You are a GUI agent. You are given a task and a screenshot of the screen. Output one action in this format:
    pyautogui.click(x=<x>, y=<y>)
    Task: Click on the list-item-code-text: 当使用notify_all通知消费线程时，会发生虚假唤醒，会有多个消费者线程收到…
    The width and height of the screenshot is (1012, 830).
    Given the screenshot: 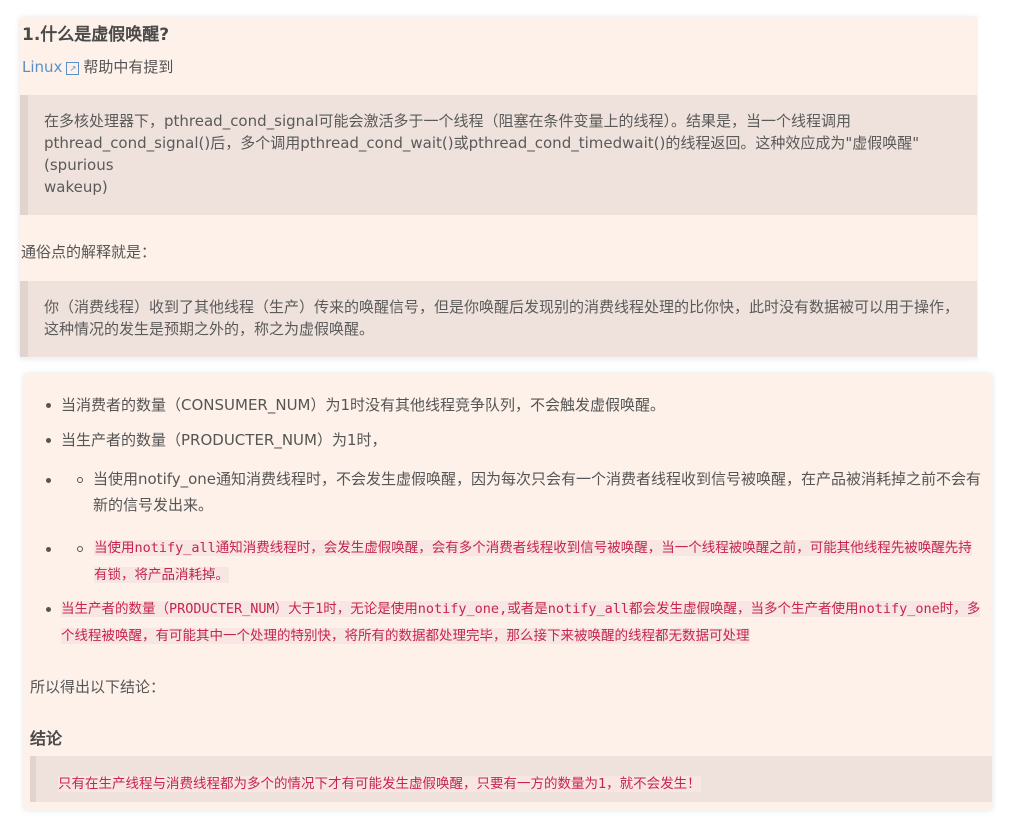 What is the action you would take?
    pyautogui.click(x=538, y=561)
    